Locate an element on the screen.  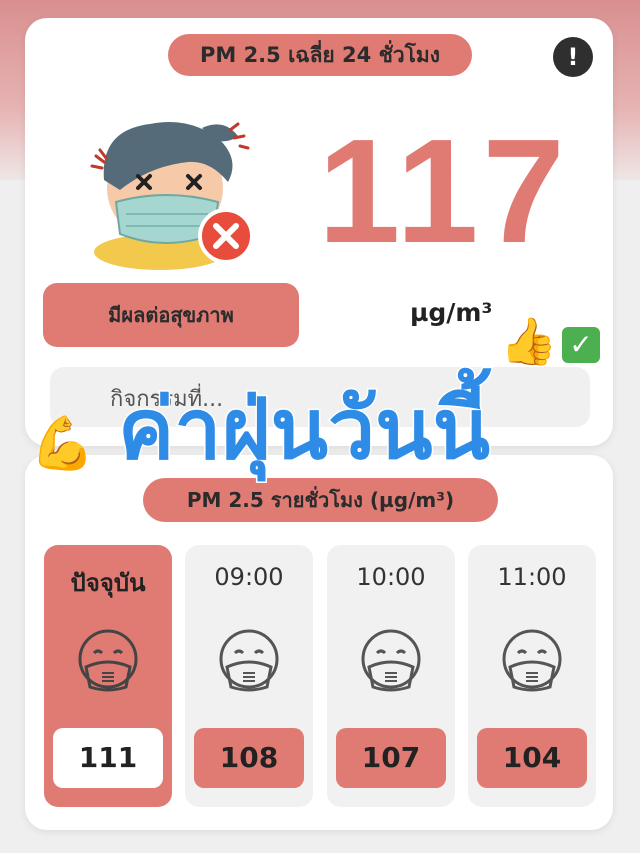
flexed-biceps-icon: 💪 is located at coordinates (62, 444).